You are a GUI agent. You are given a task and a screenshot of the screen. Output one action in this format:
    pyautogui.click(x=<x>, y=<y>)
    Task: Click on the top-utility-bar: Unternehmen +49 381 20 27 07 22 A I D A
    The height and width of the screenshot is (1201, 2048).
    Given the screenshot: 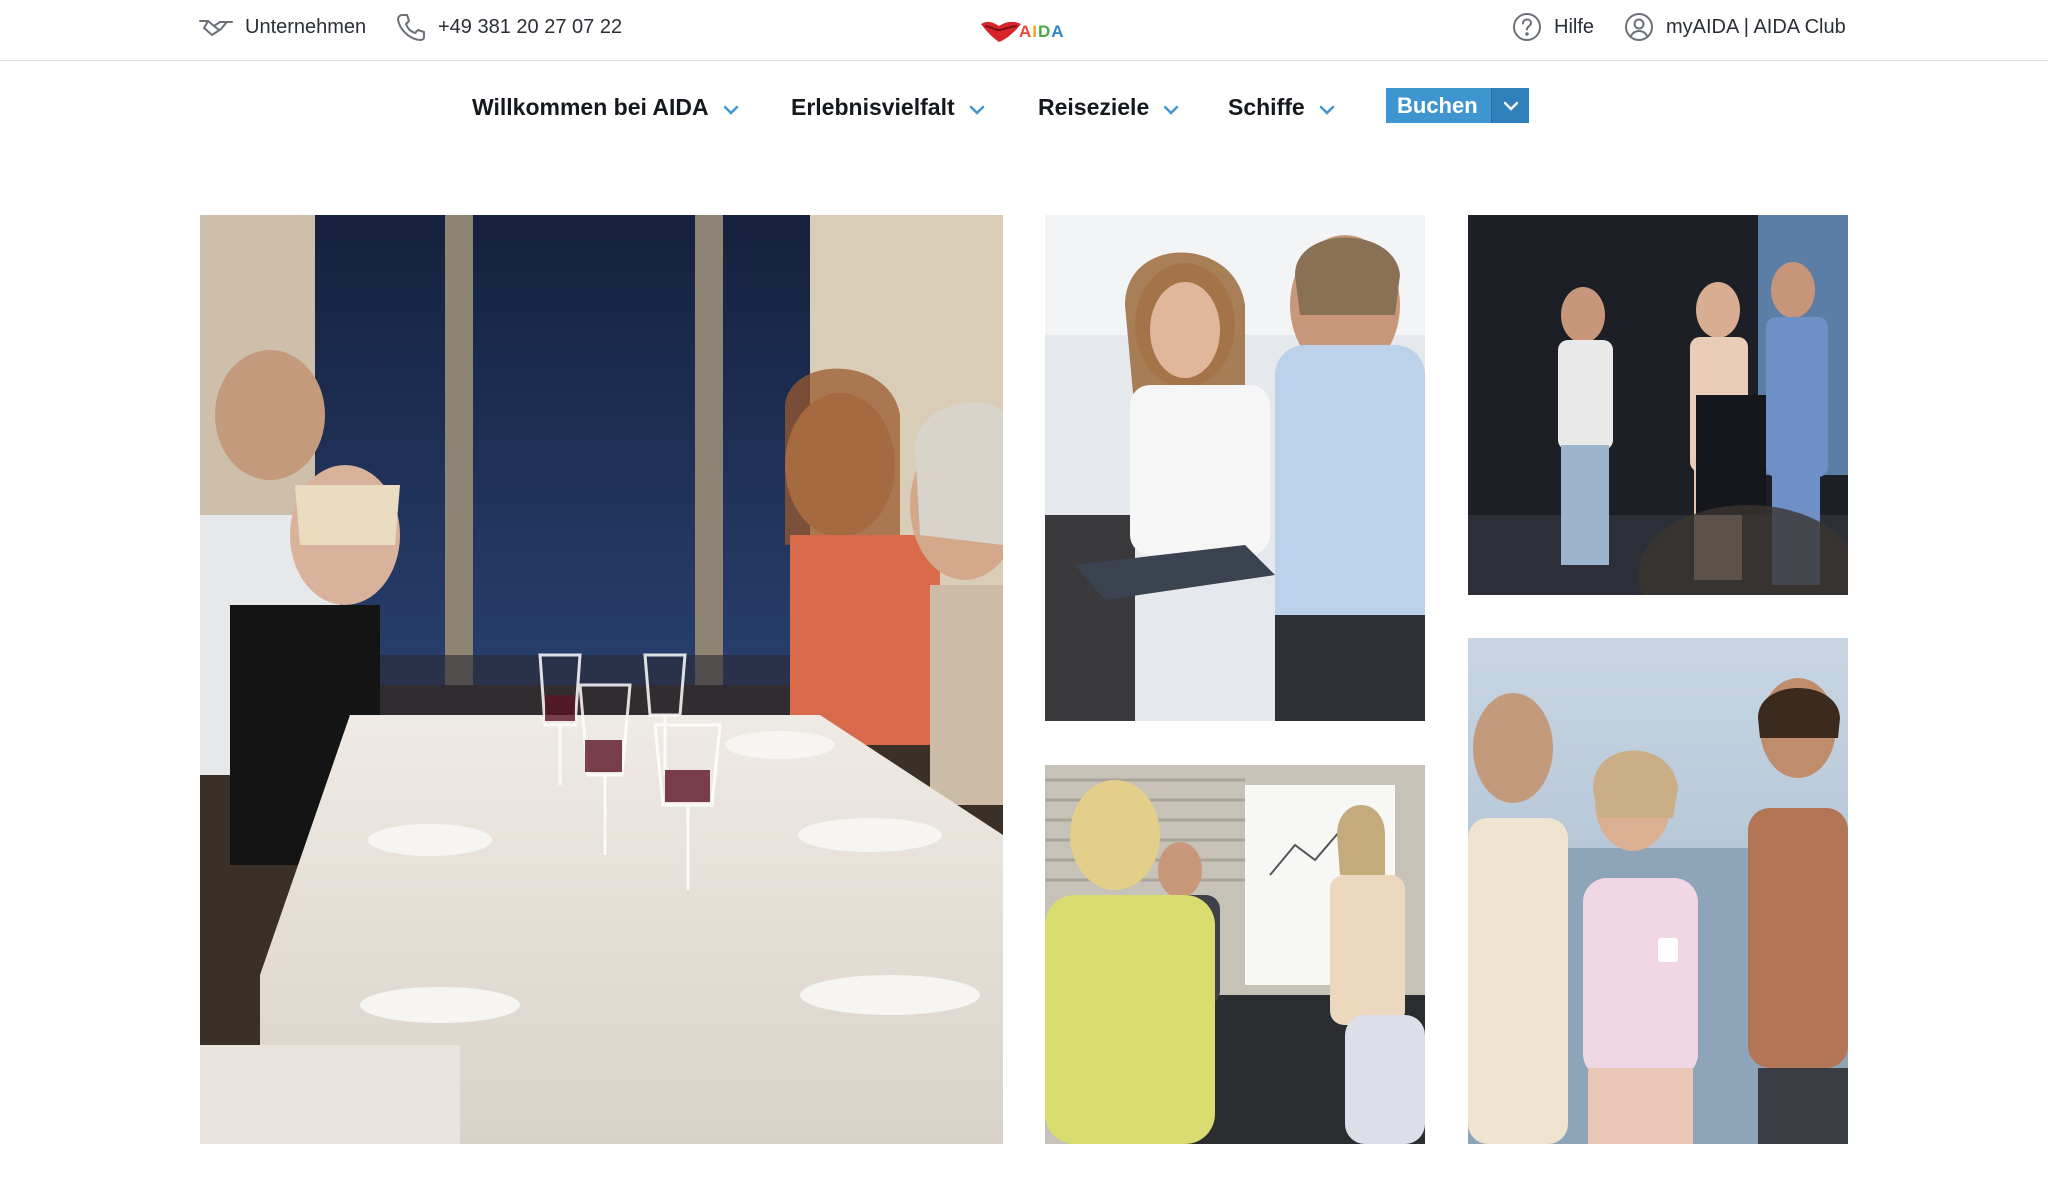 What is the action you would take?
    pyautogui.click(x=1024, y=30)
    